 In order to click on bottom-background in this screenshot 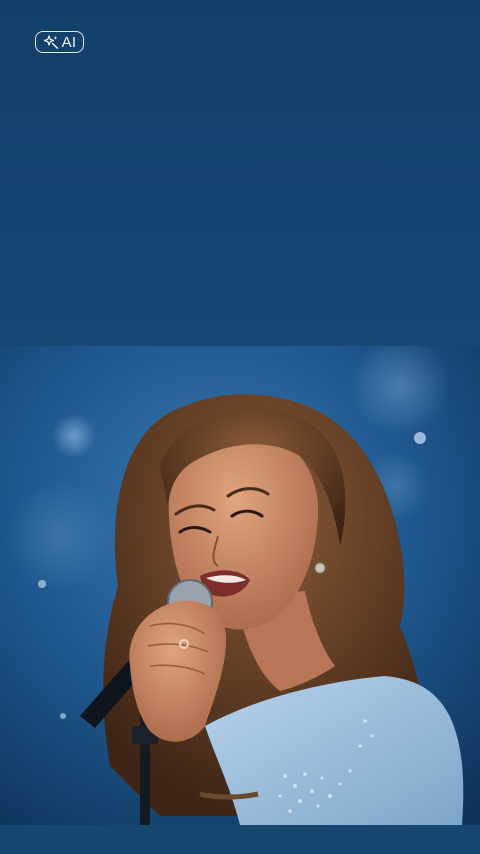, I will do `click(240, 839)`.